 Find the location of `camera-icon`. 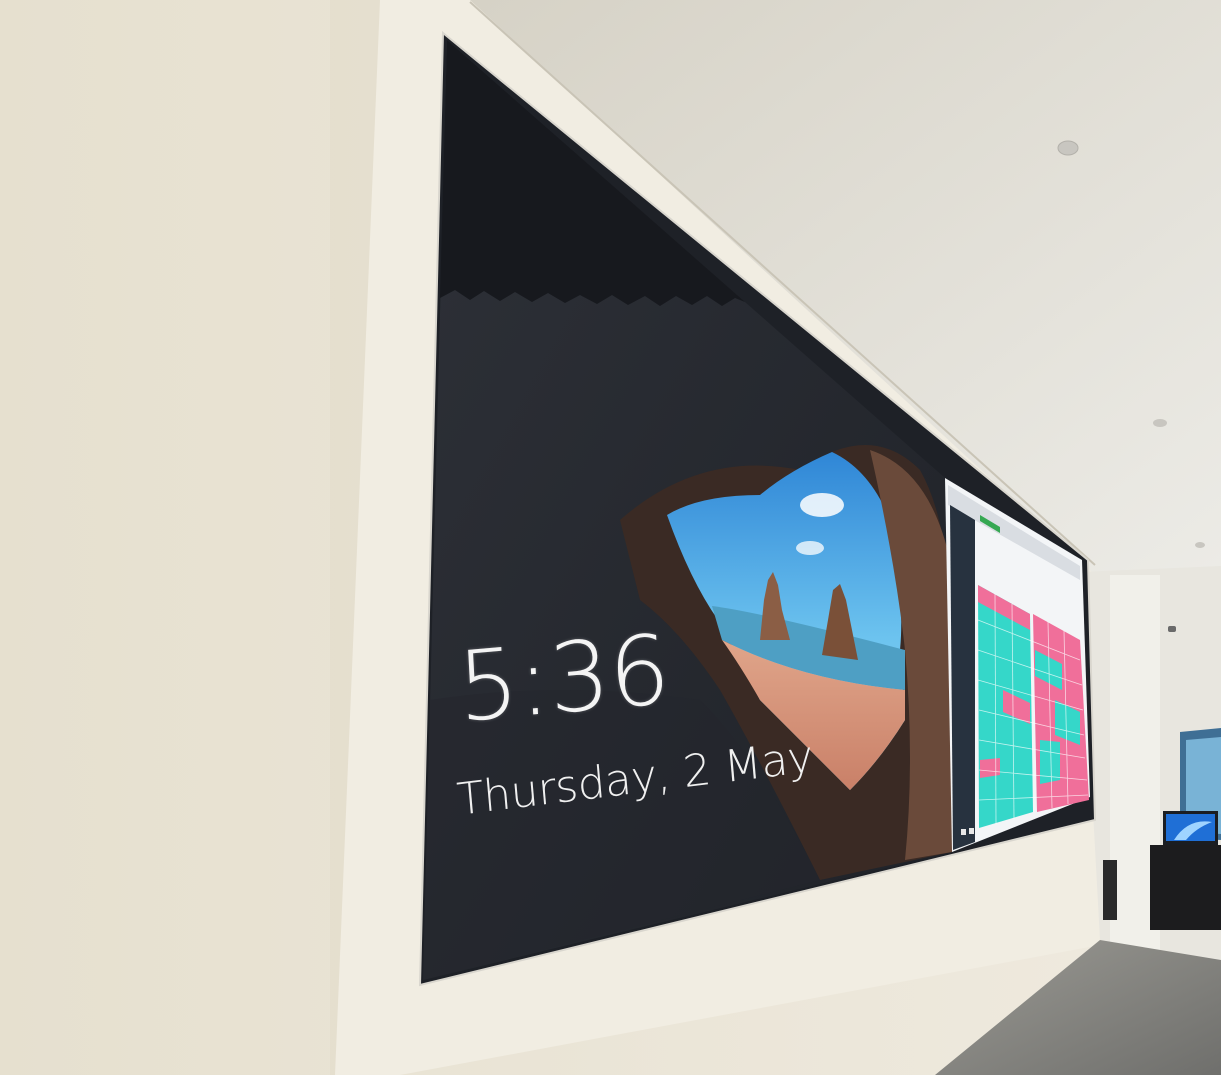

camera-icon is located at coordinates (1172, 629).